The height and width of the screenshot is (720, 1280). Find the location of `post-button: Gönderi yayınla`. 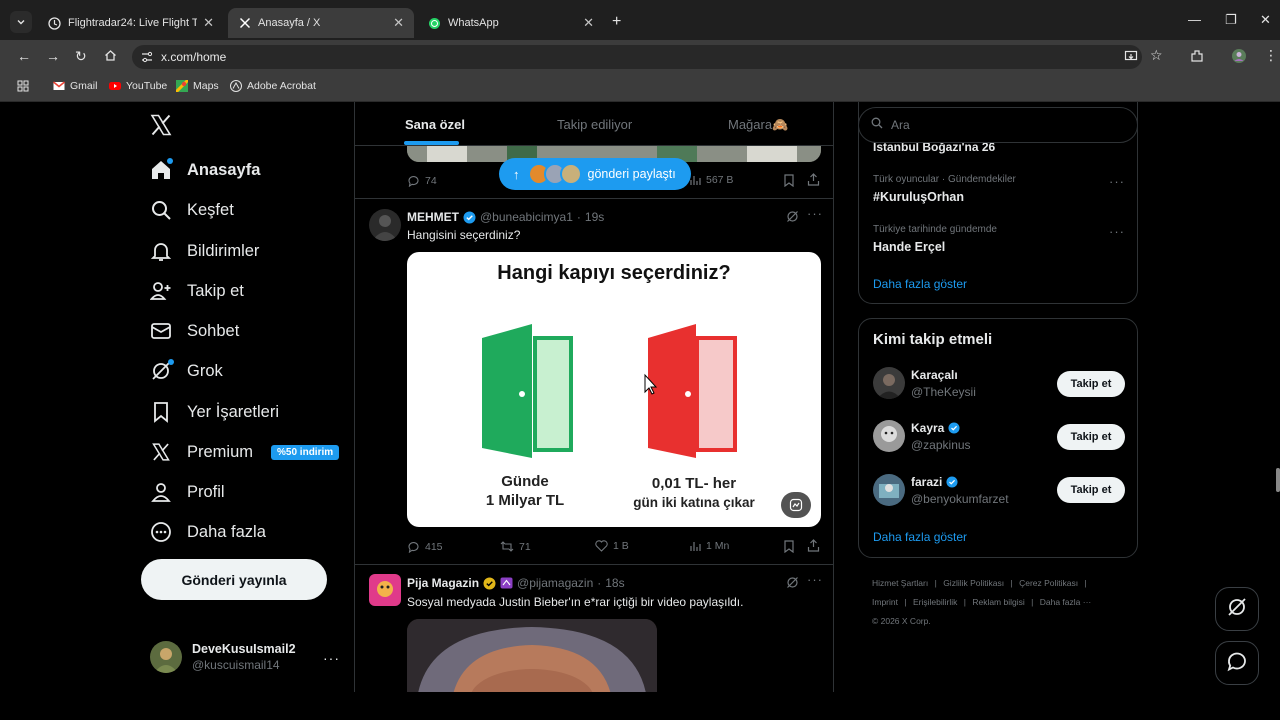

post-button: Gönderi yayınla is located at coordinates (234, 579).